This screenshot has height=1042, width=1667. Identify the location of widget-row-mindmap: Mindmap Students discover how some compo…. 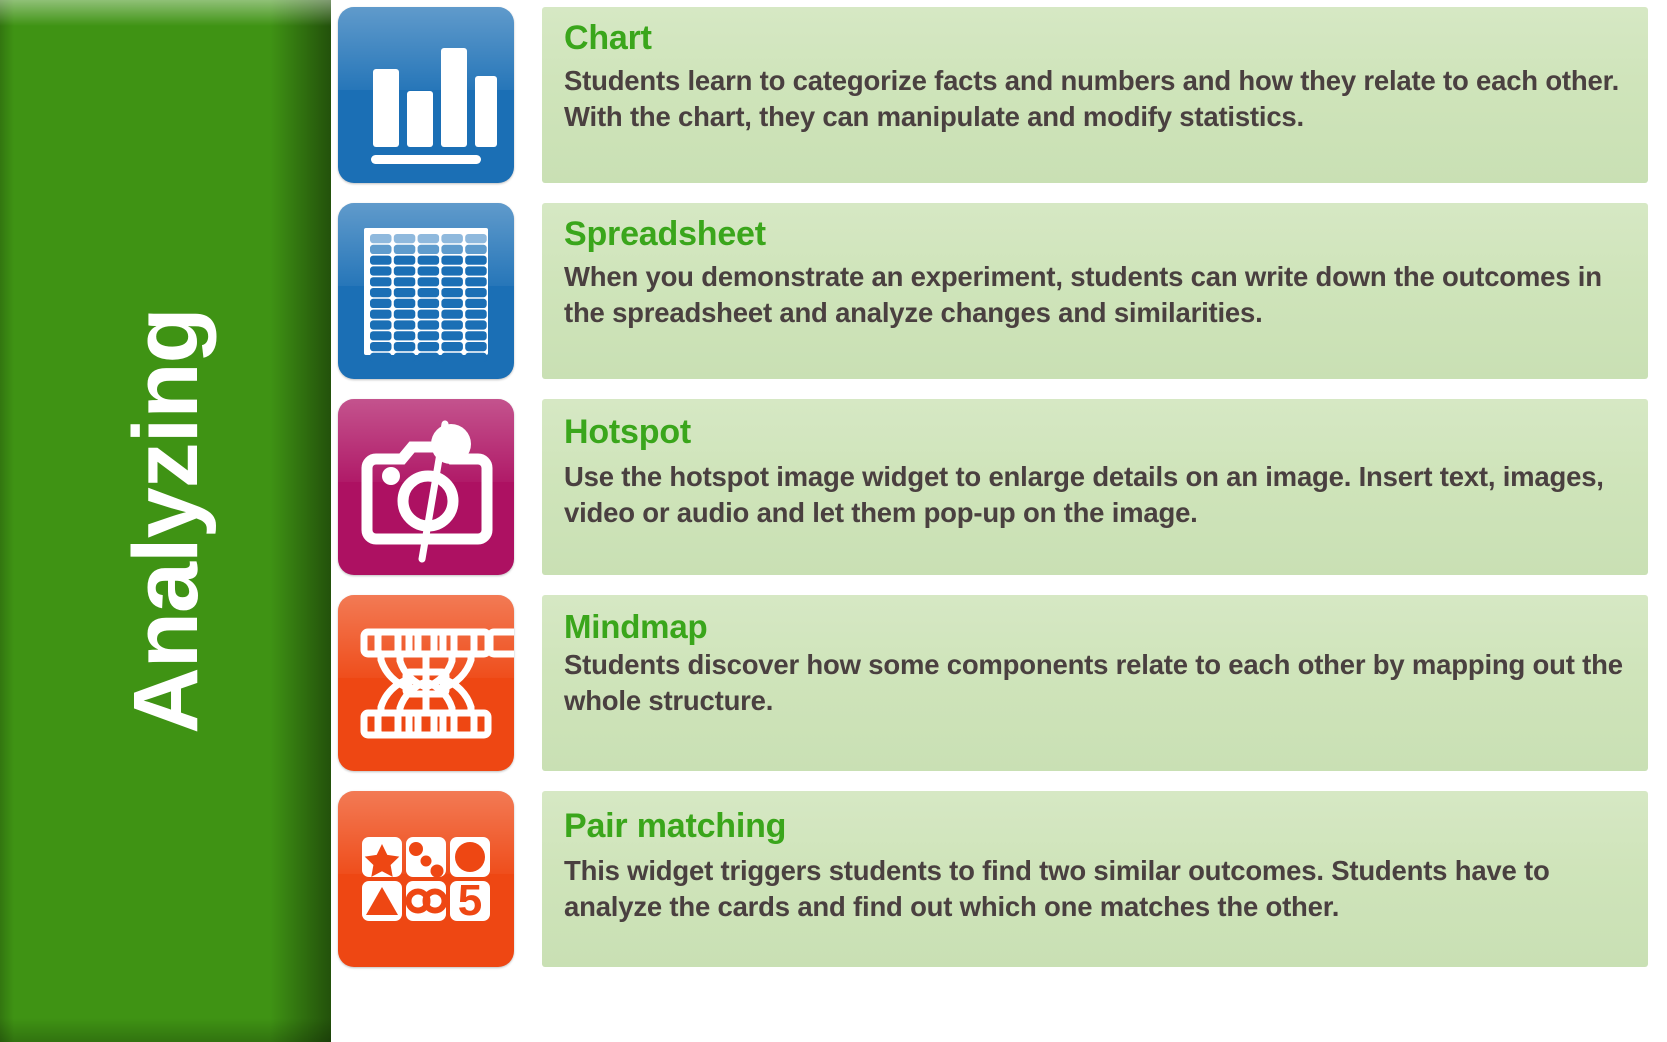
(993, 683).